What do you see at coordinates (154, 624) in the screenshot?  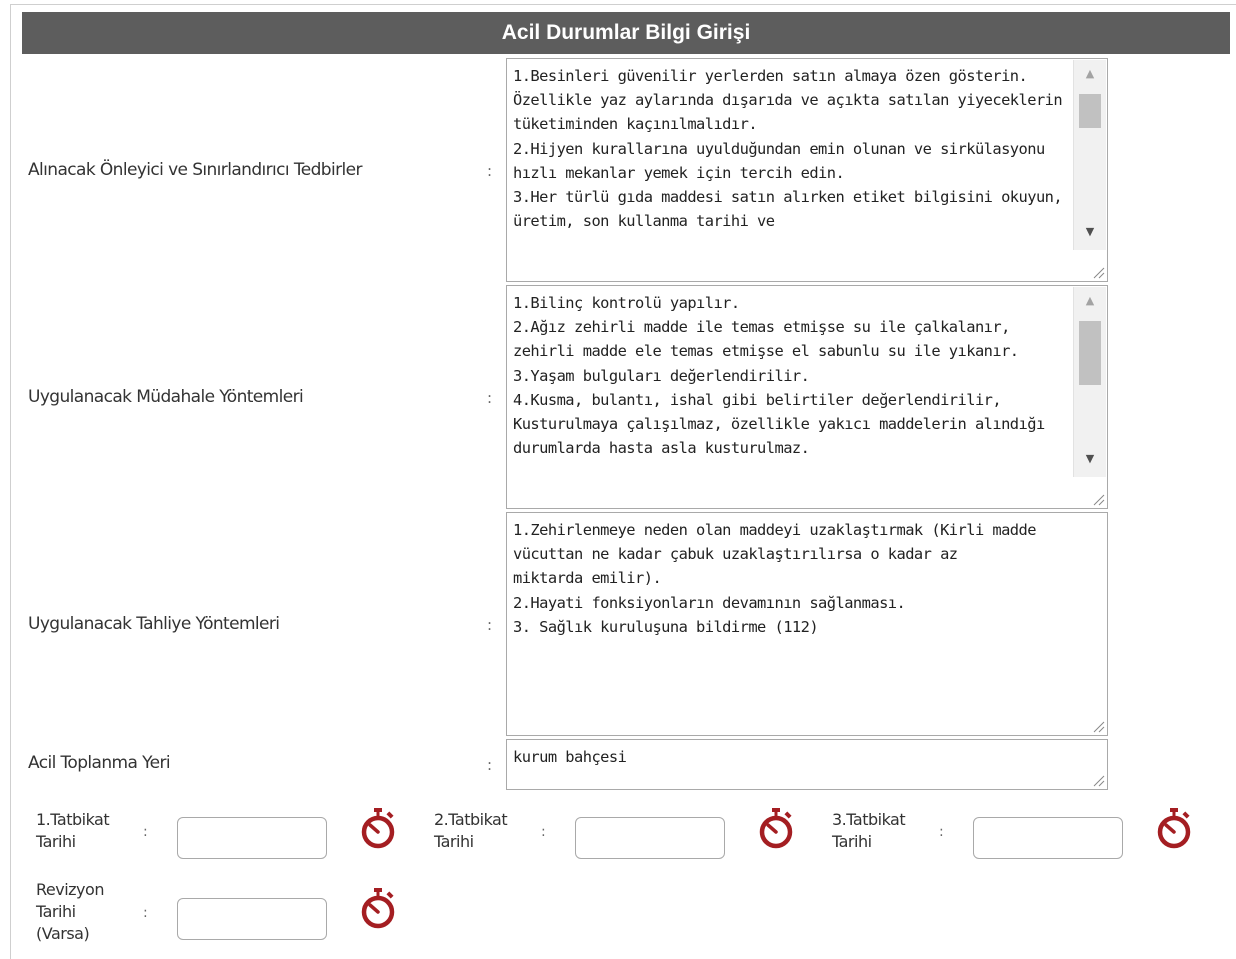 I see `evacuation-methods-label: Uygulanacak Tahliye Yöntemleri` at bounding box center [154, 624].